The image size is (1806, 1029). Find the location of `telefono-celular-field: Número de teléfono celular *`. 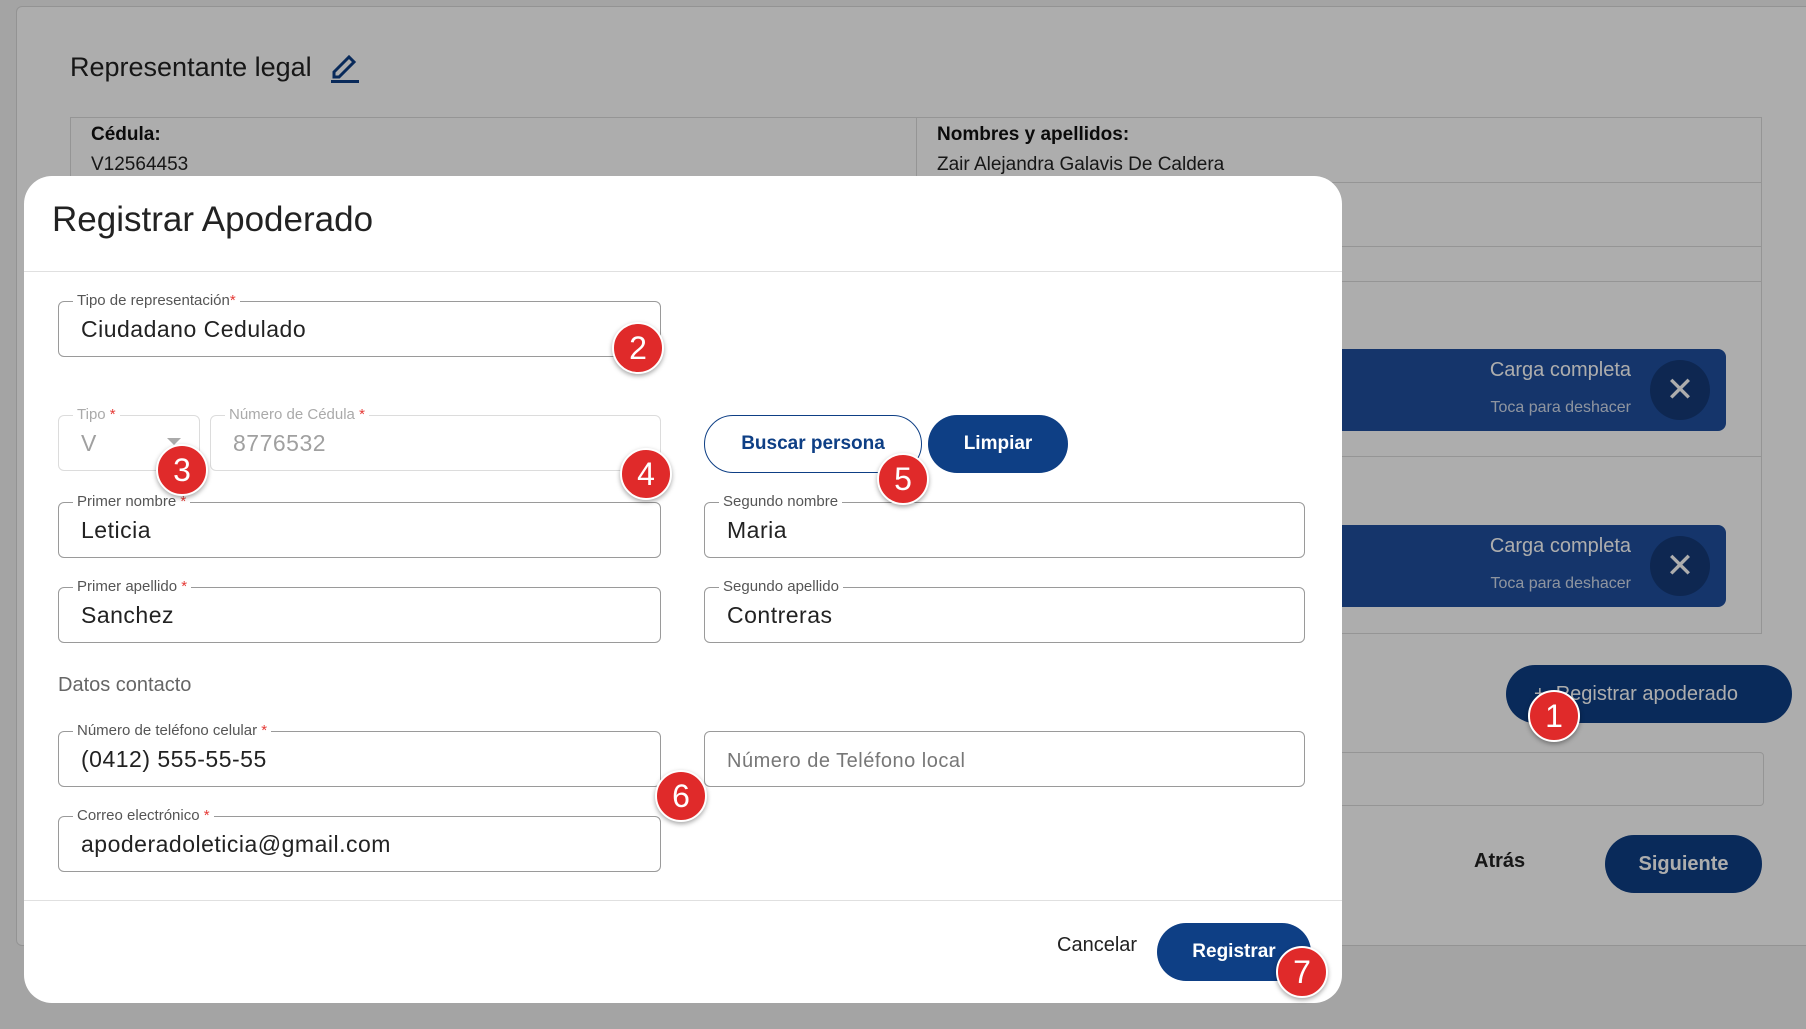

telefono-celular-field: Número de teléfono celular * is located at coordinates (359, 754).